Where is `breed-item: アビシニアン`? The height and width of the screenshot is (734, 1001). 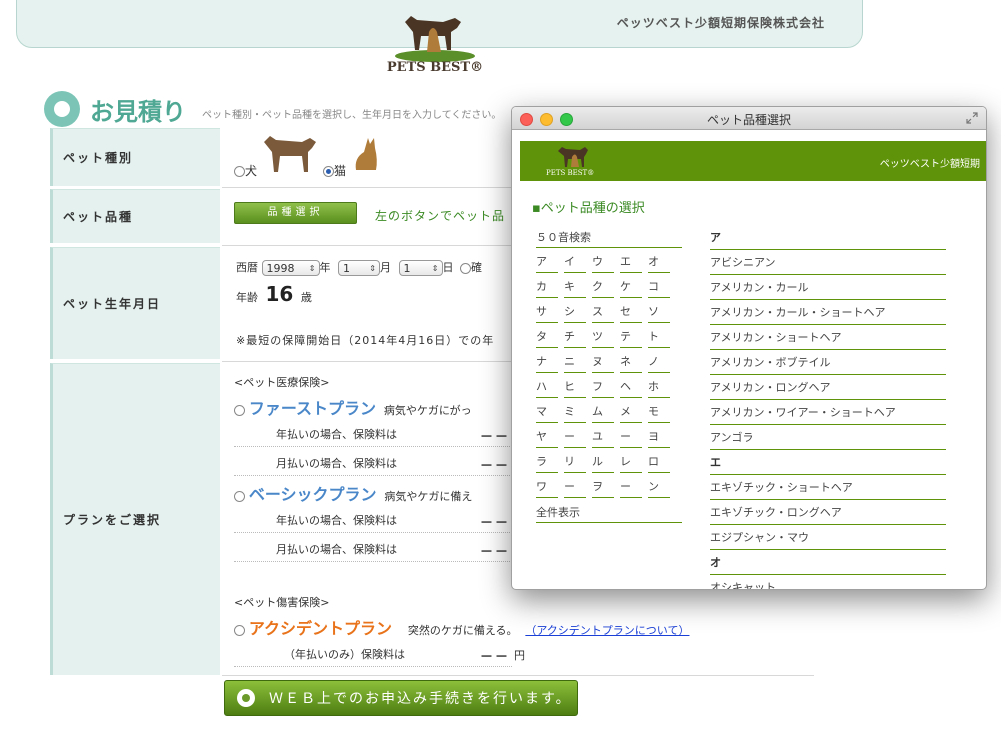
breed-item: アビシニアン is located at coordinates (828, 264).